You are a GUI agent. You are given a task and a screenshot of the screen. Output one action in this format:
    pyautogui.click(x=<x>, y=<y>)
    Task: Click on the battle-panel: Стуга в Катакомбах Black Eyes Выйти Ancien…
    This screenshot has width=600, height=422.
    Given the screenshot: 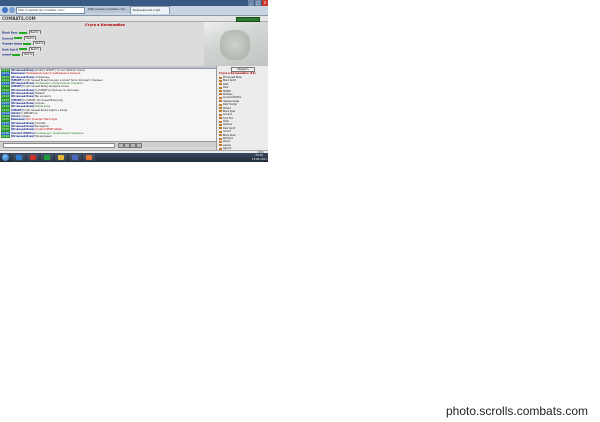 What is the action you would take?
    pyautogui.click(x=102, y=44)
    